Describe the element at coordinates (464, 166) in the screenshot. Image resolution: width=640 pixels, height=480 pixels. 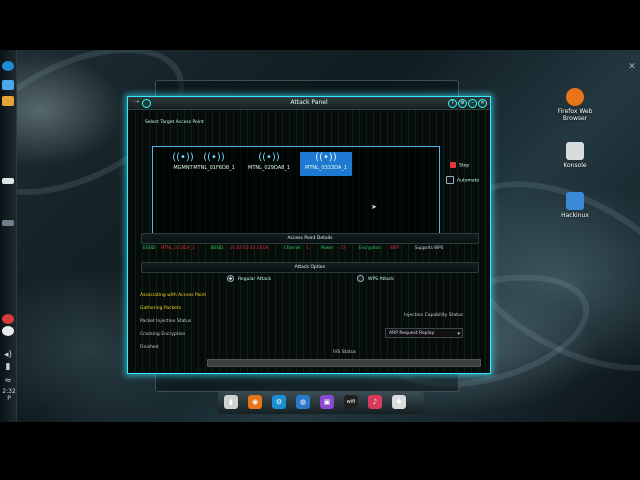
I see `stop-label: Stop` at that location.